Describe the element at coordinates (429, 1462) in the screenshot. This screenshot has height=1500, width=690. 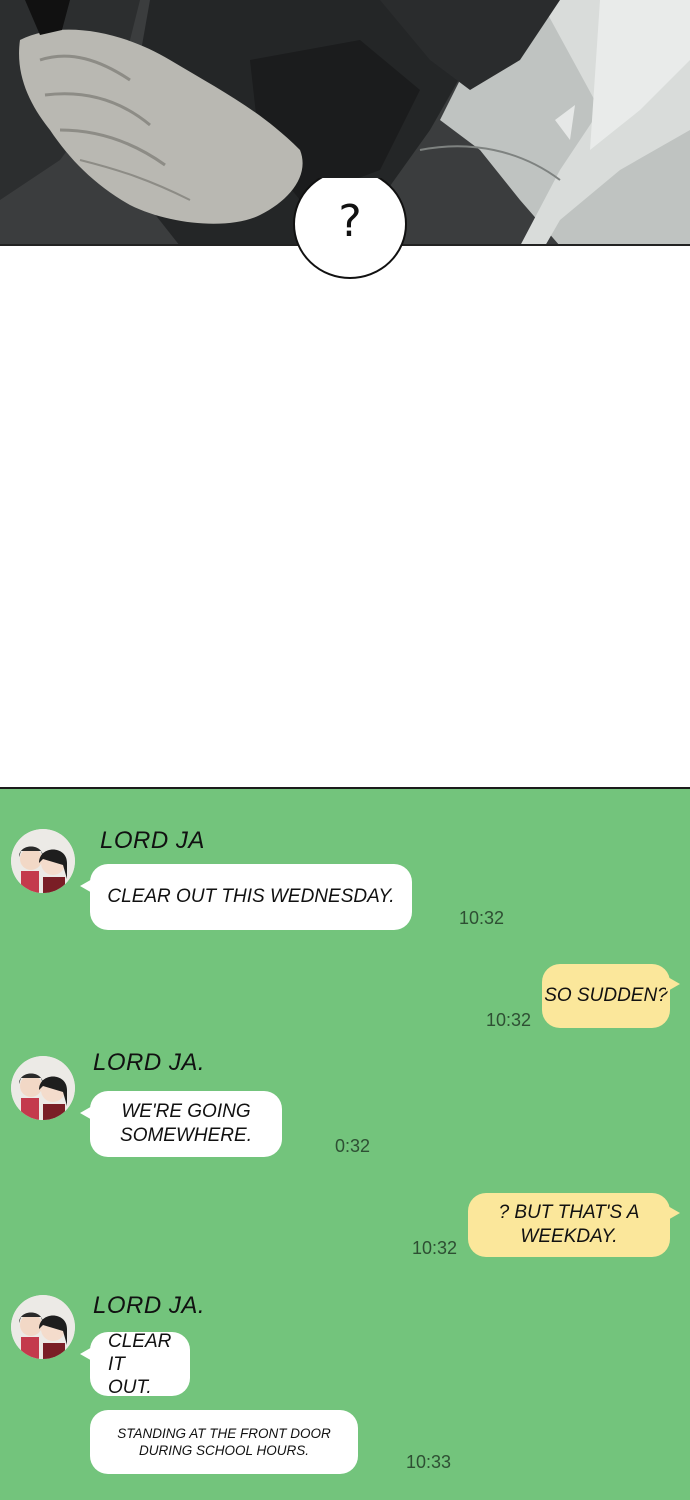
I see `message-time: 10:33` at that location.